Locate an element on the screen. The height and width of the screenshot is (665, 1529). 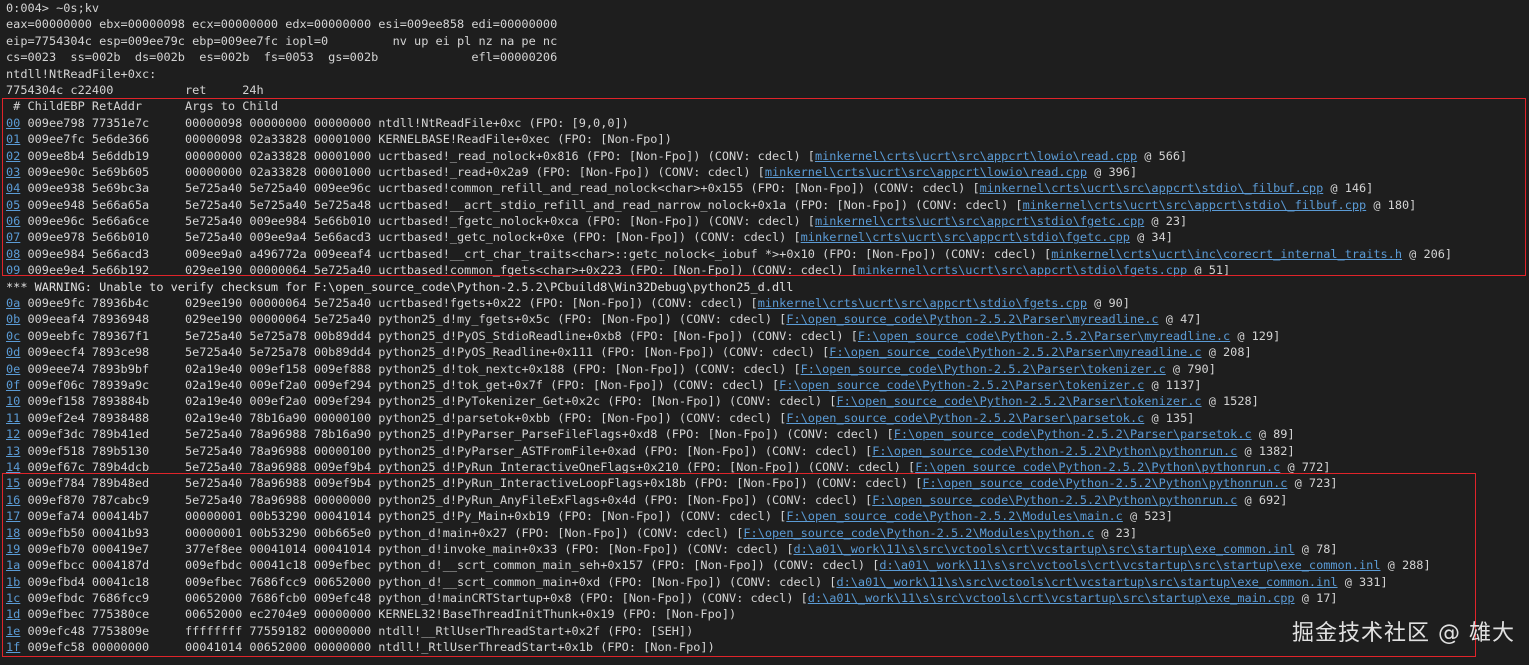
frame-number-link: 0c is located at coordinates (13, 336).